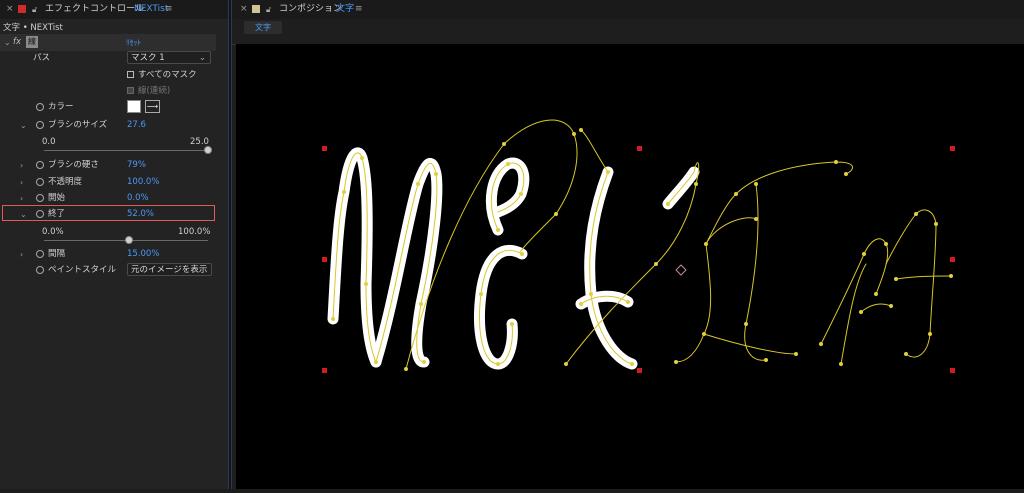 This screenshot has width=1024, height=493. Describe the element at coordinates (126, 150) in the screenshot. I see `brush-size-slider-track` at that location.